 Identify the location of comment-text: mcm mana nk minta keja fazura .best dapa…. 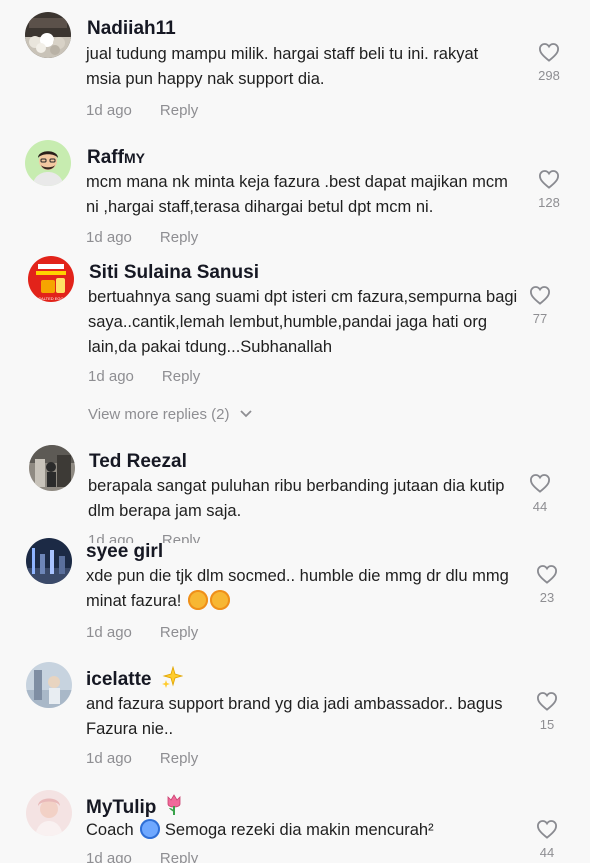
(297, 194).